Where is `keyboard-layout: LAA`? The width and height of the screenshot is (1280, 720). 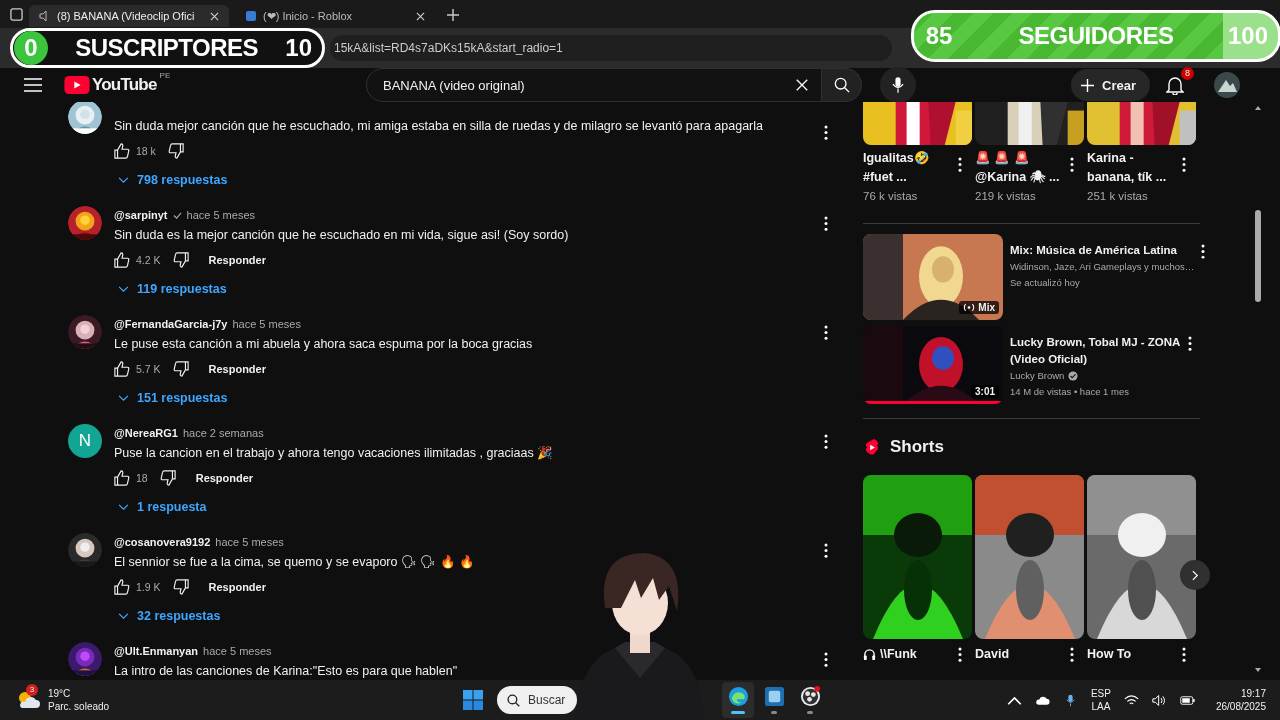
keyboard-layout: LAA is located at coordinates (1101, 706).